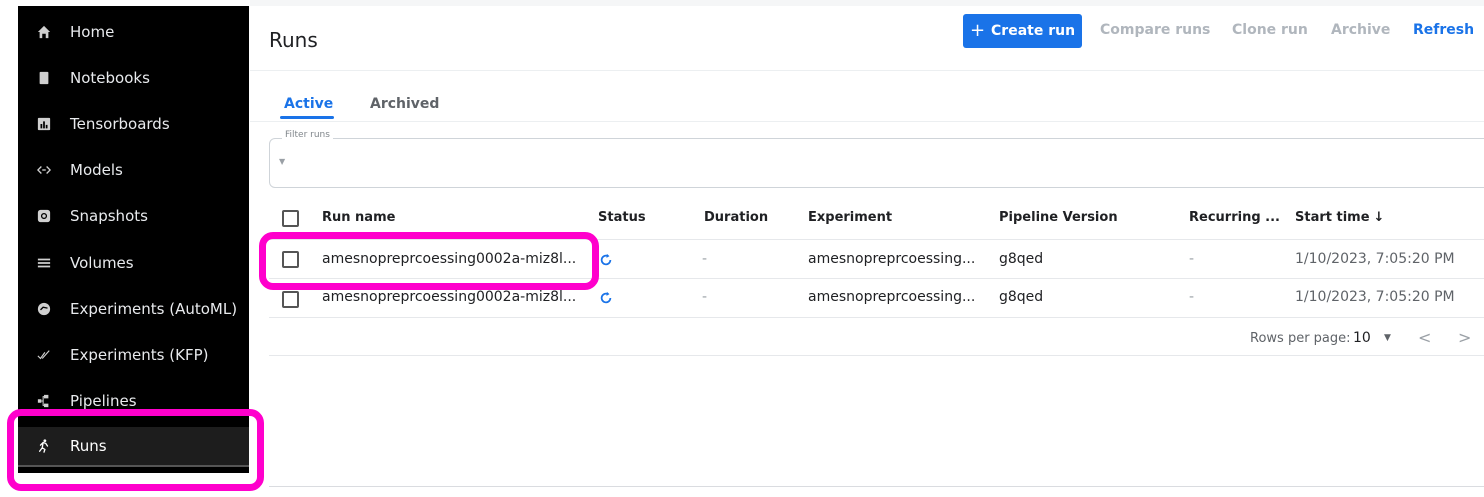  I want to click on tensorboard-icon, so click(44, 124).